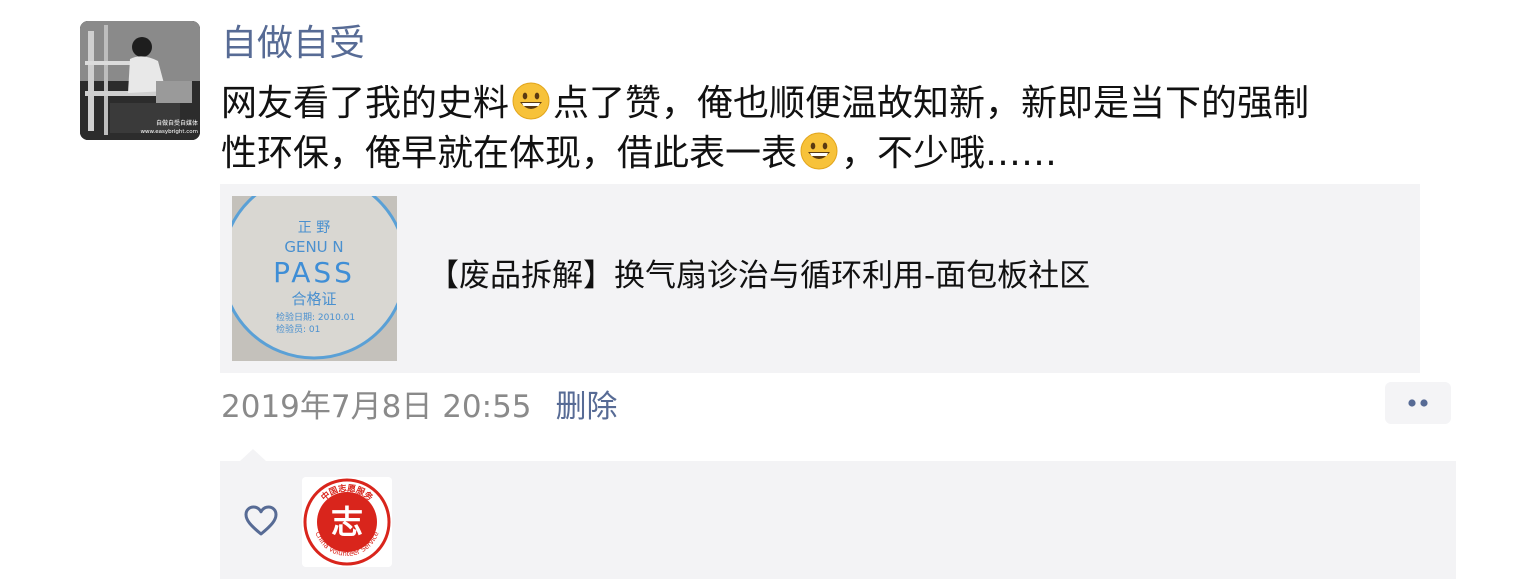 Image resolution: width=1536 pixels, height=579 pixels. What do you see at coordinates (298, 329) in the screenshot?
I see `thumb-line6: 检验员: 01` at bounding box center [298, 329].